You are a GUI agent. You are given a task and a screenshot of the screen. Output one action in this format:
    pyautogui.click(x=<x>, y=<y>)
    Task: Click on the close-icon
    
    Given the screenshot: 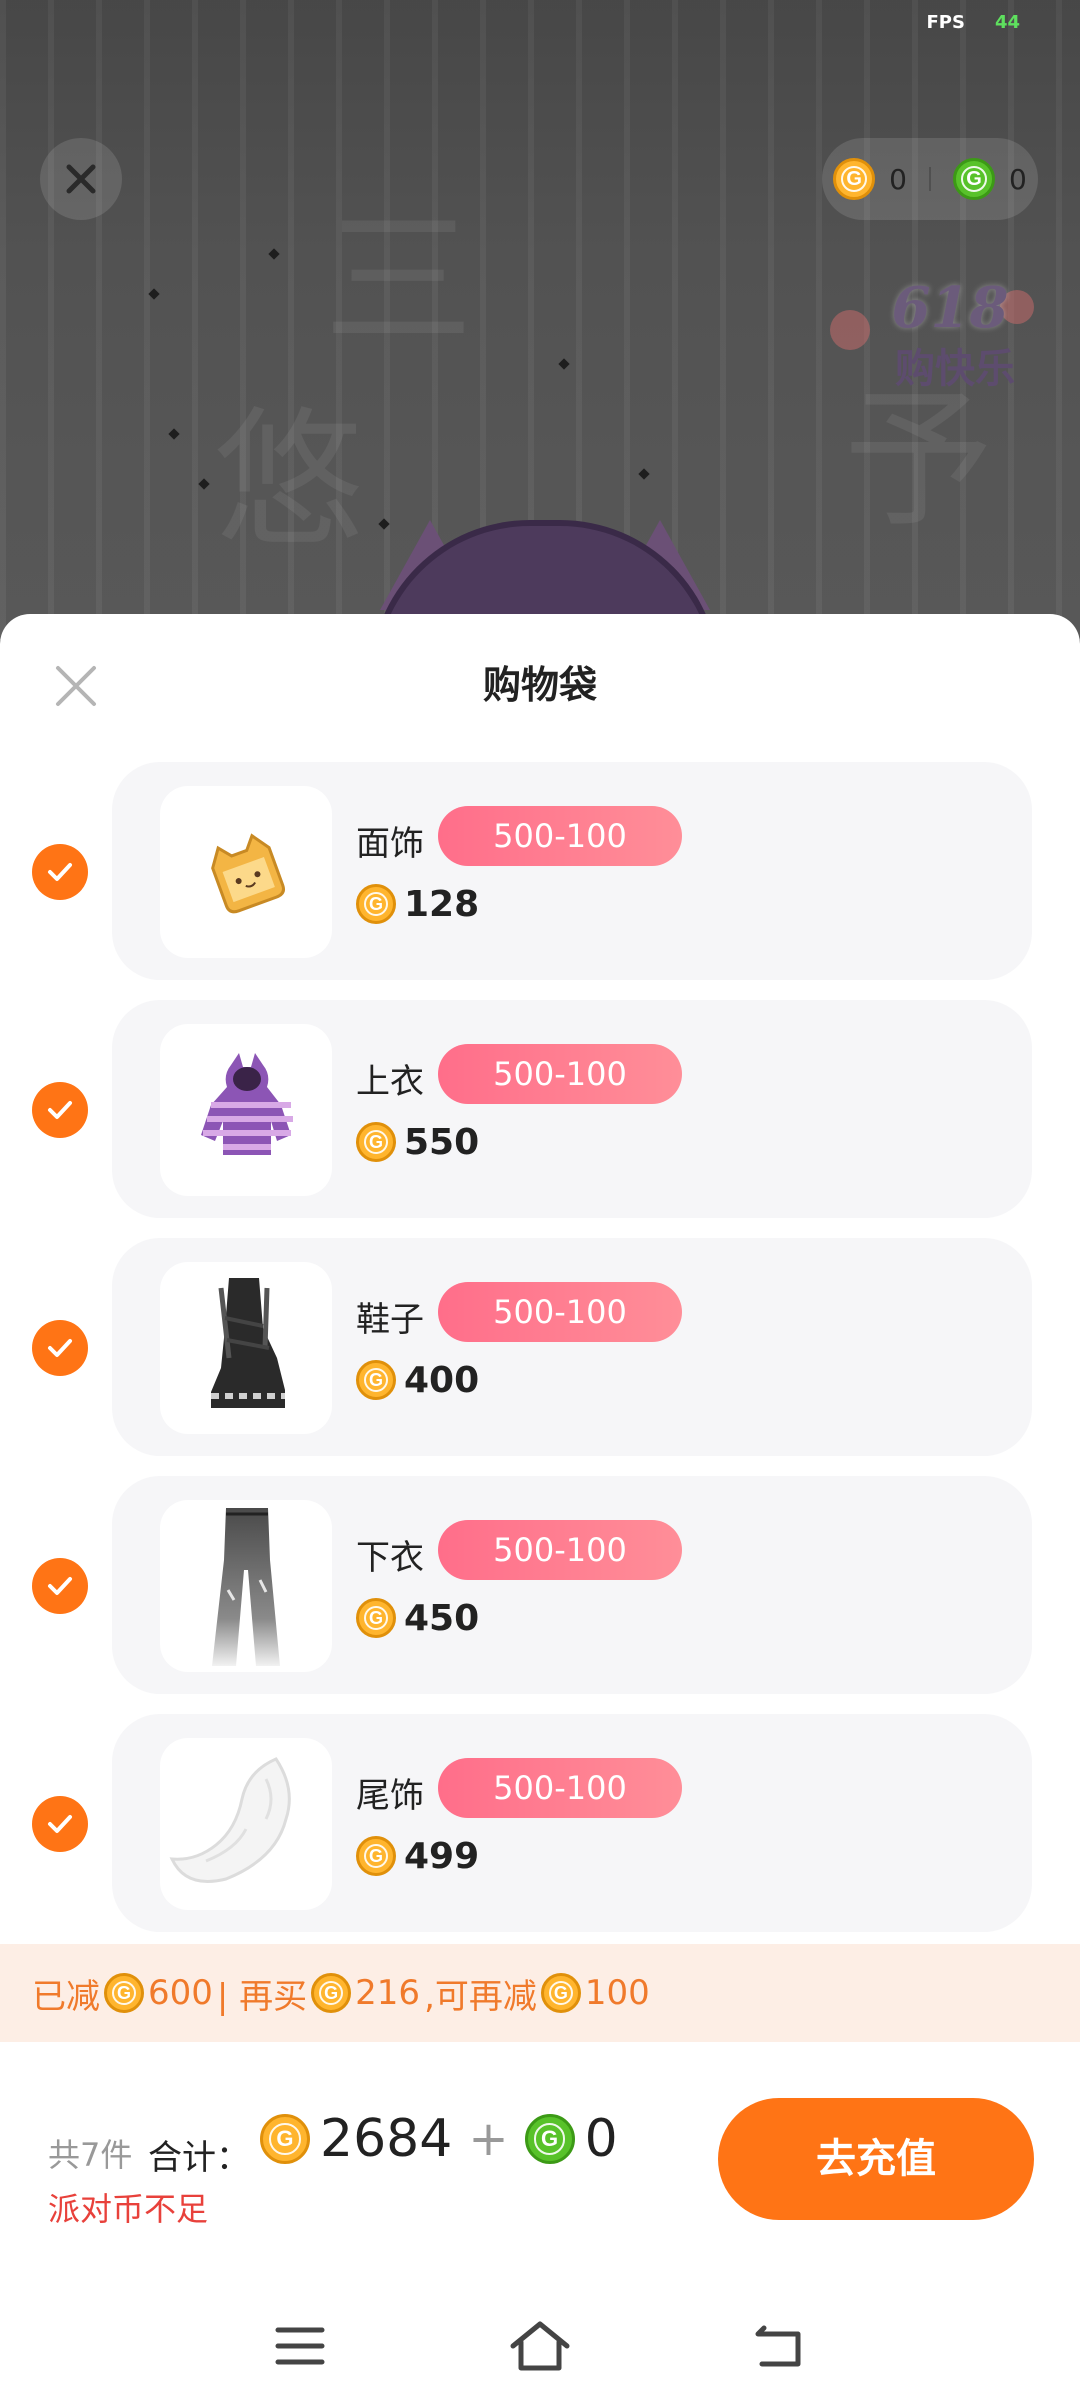 What is the action you would take?
    pyautogui.click(x=81, y=179)
    